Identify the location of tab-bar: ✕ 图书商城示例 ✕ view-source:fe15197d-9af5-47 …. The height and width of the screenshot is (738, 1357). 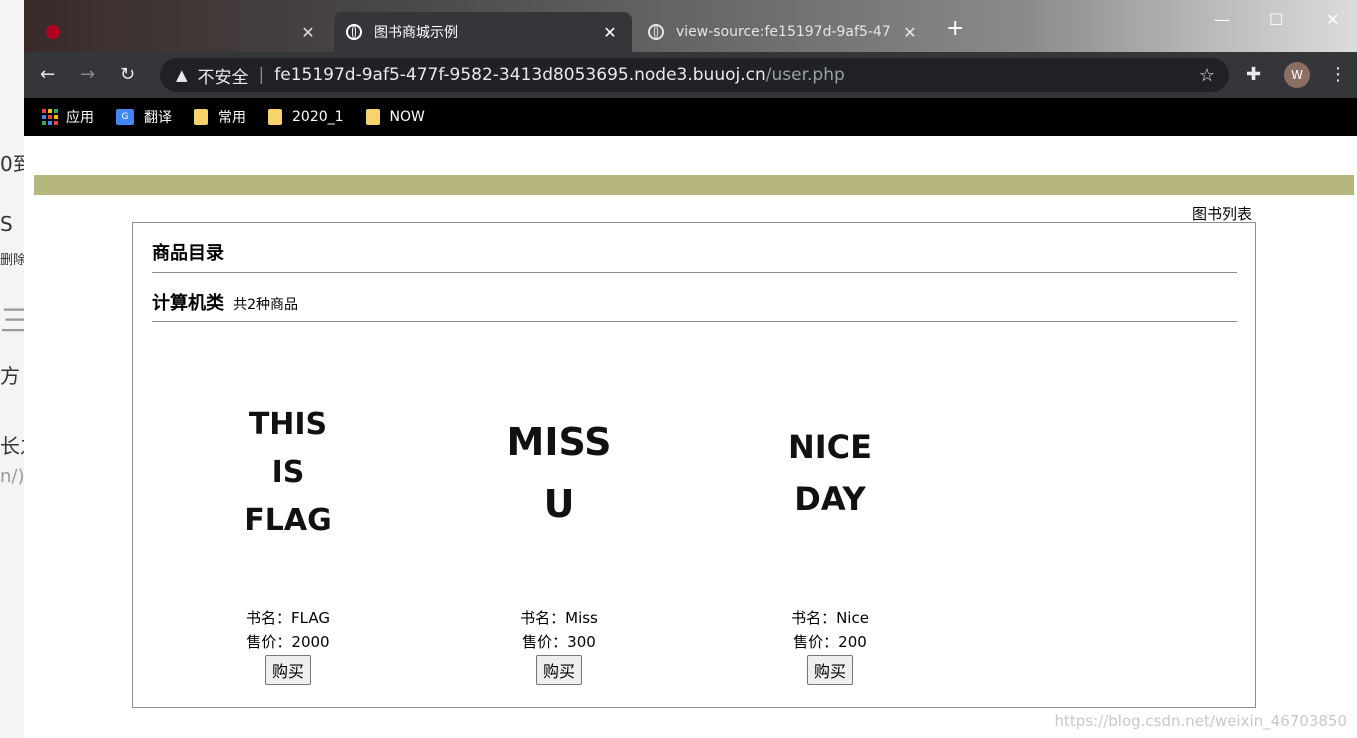
(690, 26).